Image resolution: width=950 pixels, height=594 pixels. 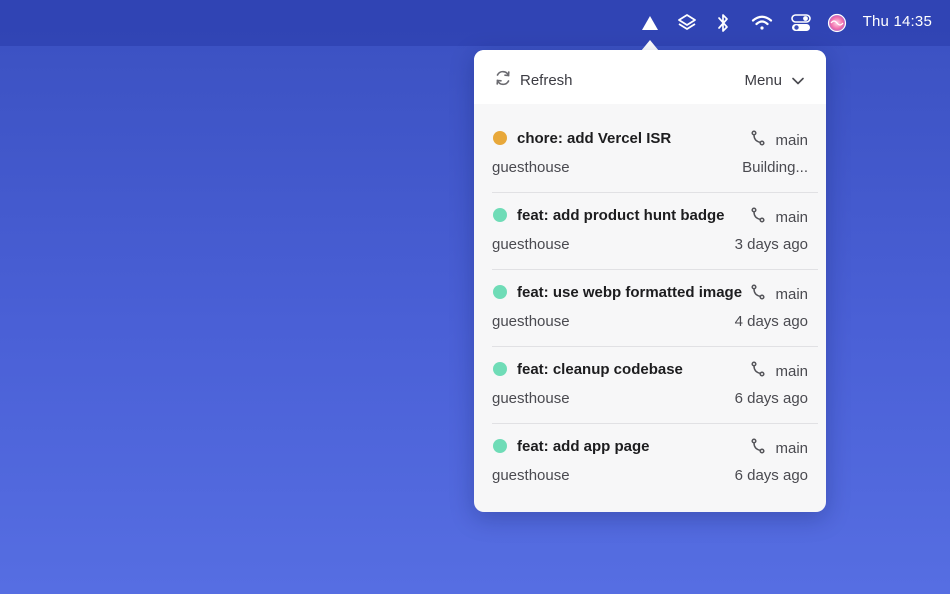 What do you see at coordinates (650, 77) in the screenshot?
I see `popover-header: Refresh Menu` at bounding box center [650, 77].